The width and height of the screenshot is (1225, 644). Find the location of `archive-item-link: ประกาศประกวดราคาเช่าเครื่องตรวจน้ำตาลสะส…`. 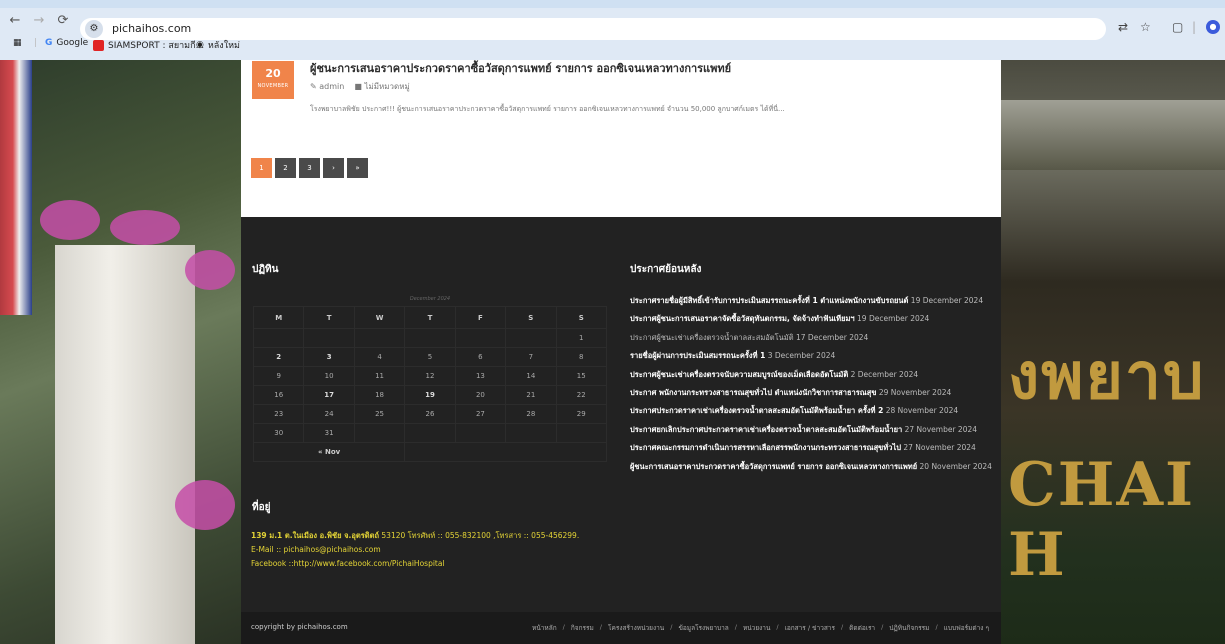

archive-item-link: ประกาศประกวดราคาเช่าเครื่องตรวจน้ำตาลสะส… is located at coordinates (756, 410).